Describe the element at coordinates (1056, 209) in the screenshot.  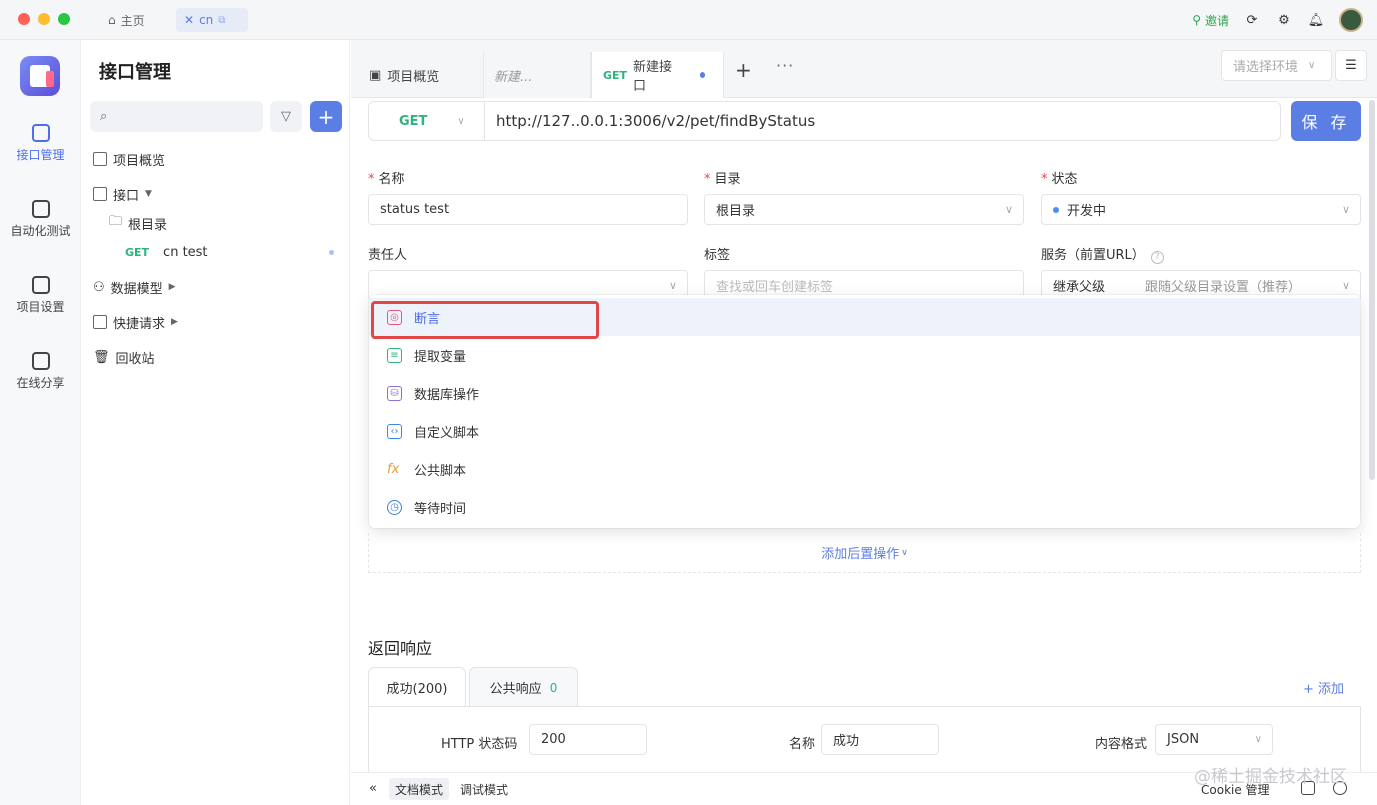
I see `status-dot` at that location.